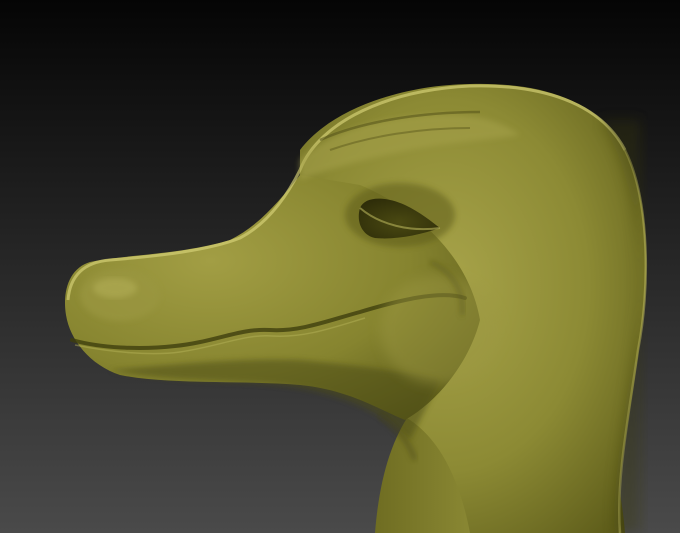 The height and width of the screenshot is (533, 680). What do you see at coordinates (440, 330) in the screenshot?
I see `cheek-bulge` at bounding box center [440, 330].